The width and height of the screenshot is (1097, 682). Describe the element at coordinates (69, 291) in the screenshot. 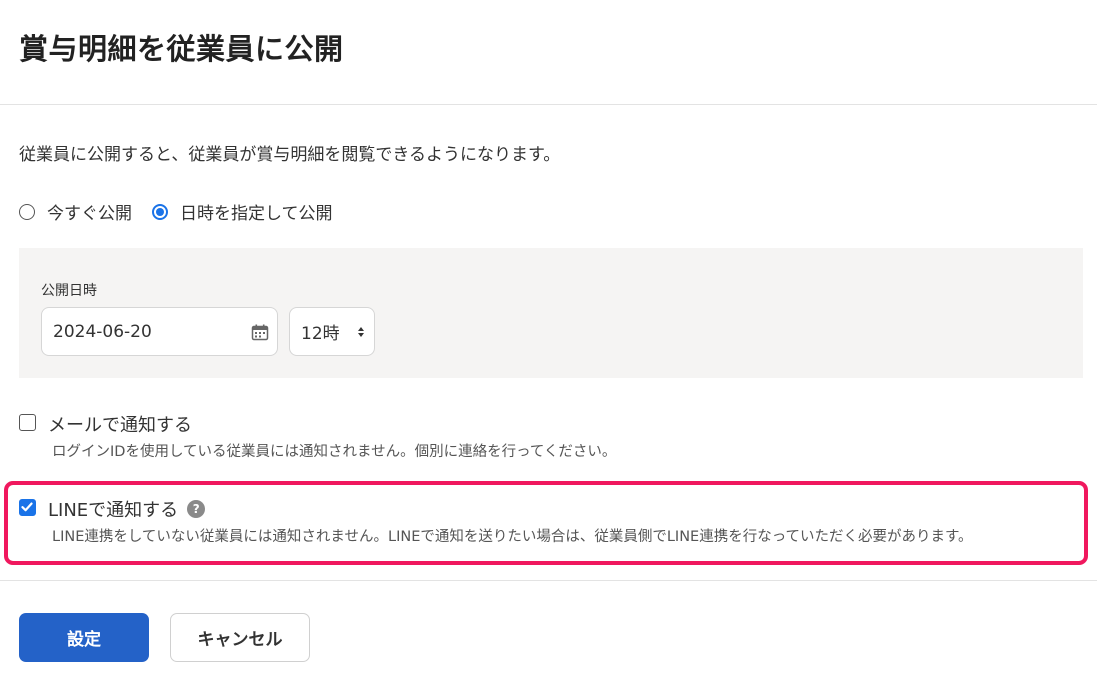

I see `publish-datetime-label: 公開日時` at that location.